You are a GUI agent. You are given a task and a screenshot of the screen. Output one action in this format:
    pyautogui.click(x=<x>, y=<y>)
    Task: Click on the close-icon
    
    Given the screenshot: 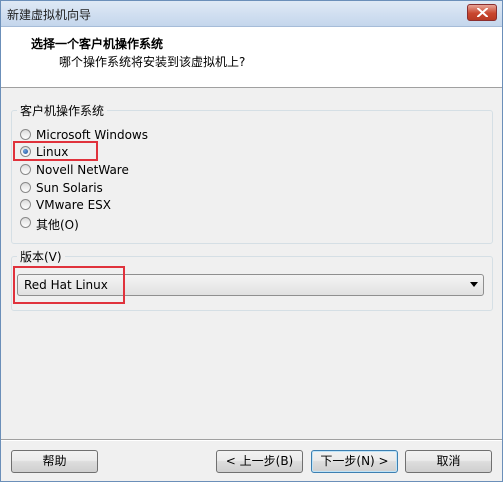 What is the action you would take?
    pyautogui.click(x=482, y=12)
    